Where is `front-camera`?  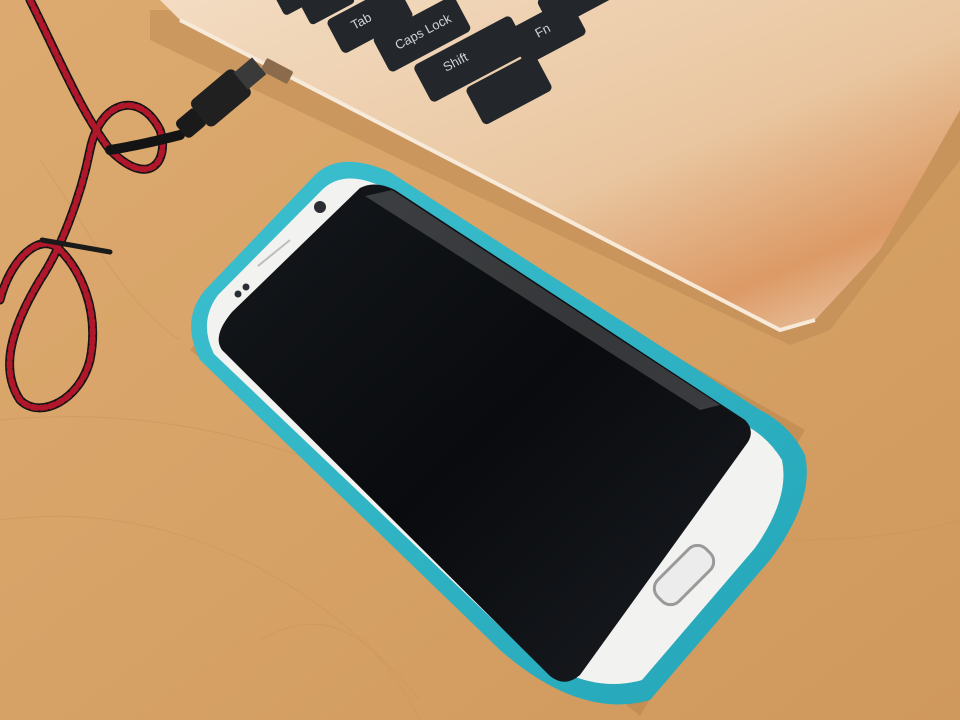 front-camera is located at coordinates (320, 207).